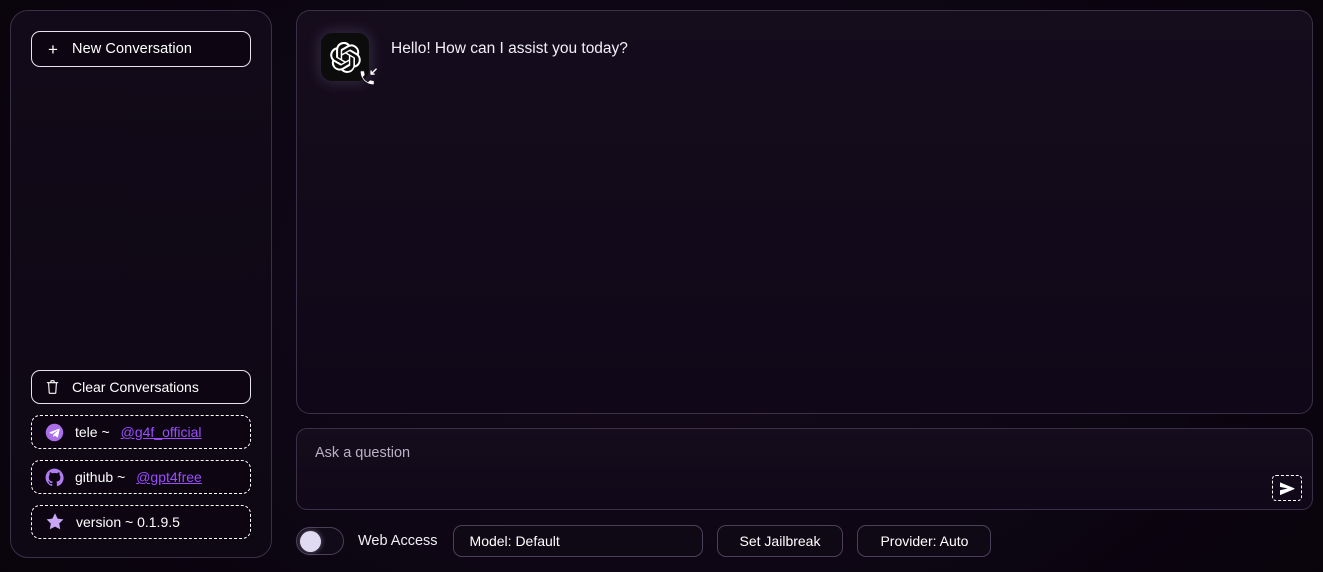 The image size is (1323, 572). Describe the element at coordinates (349, 59) in the screenshot. I see `avatar` at that location.